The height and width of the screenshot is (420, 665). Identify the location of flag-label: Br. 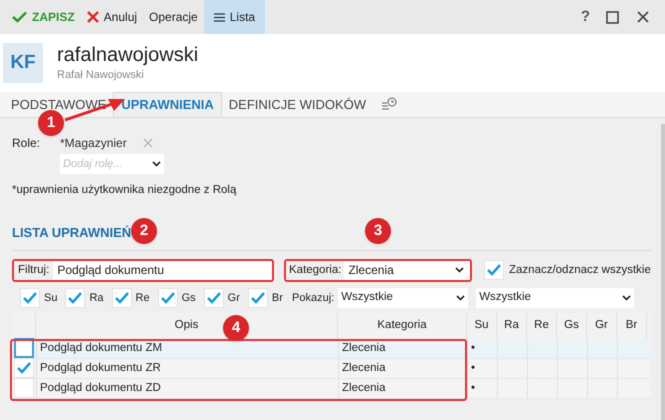
(277, 298).